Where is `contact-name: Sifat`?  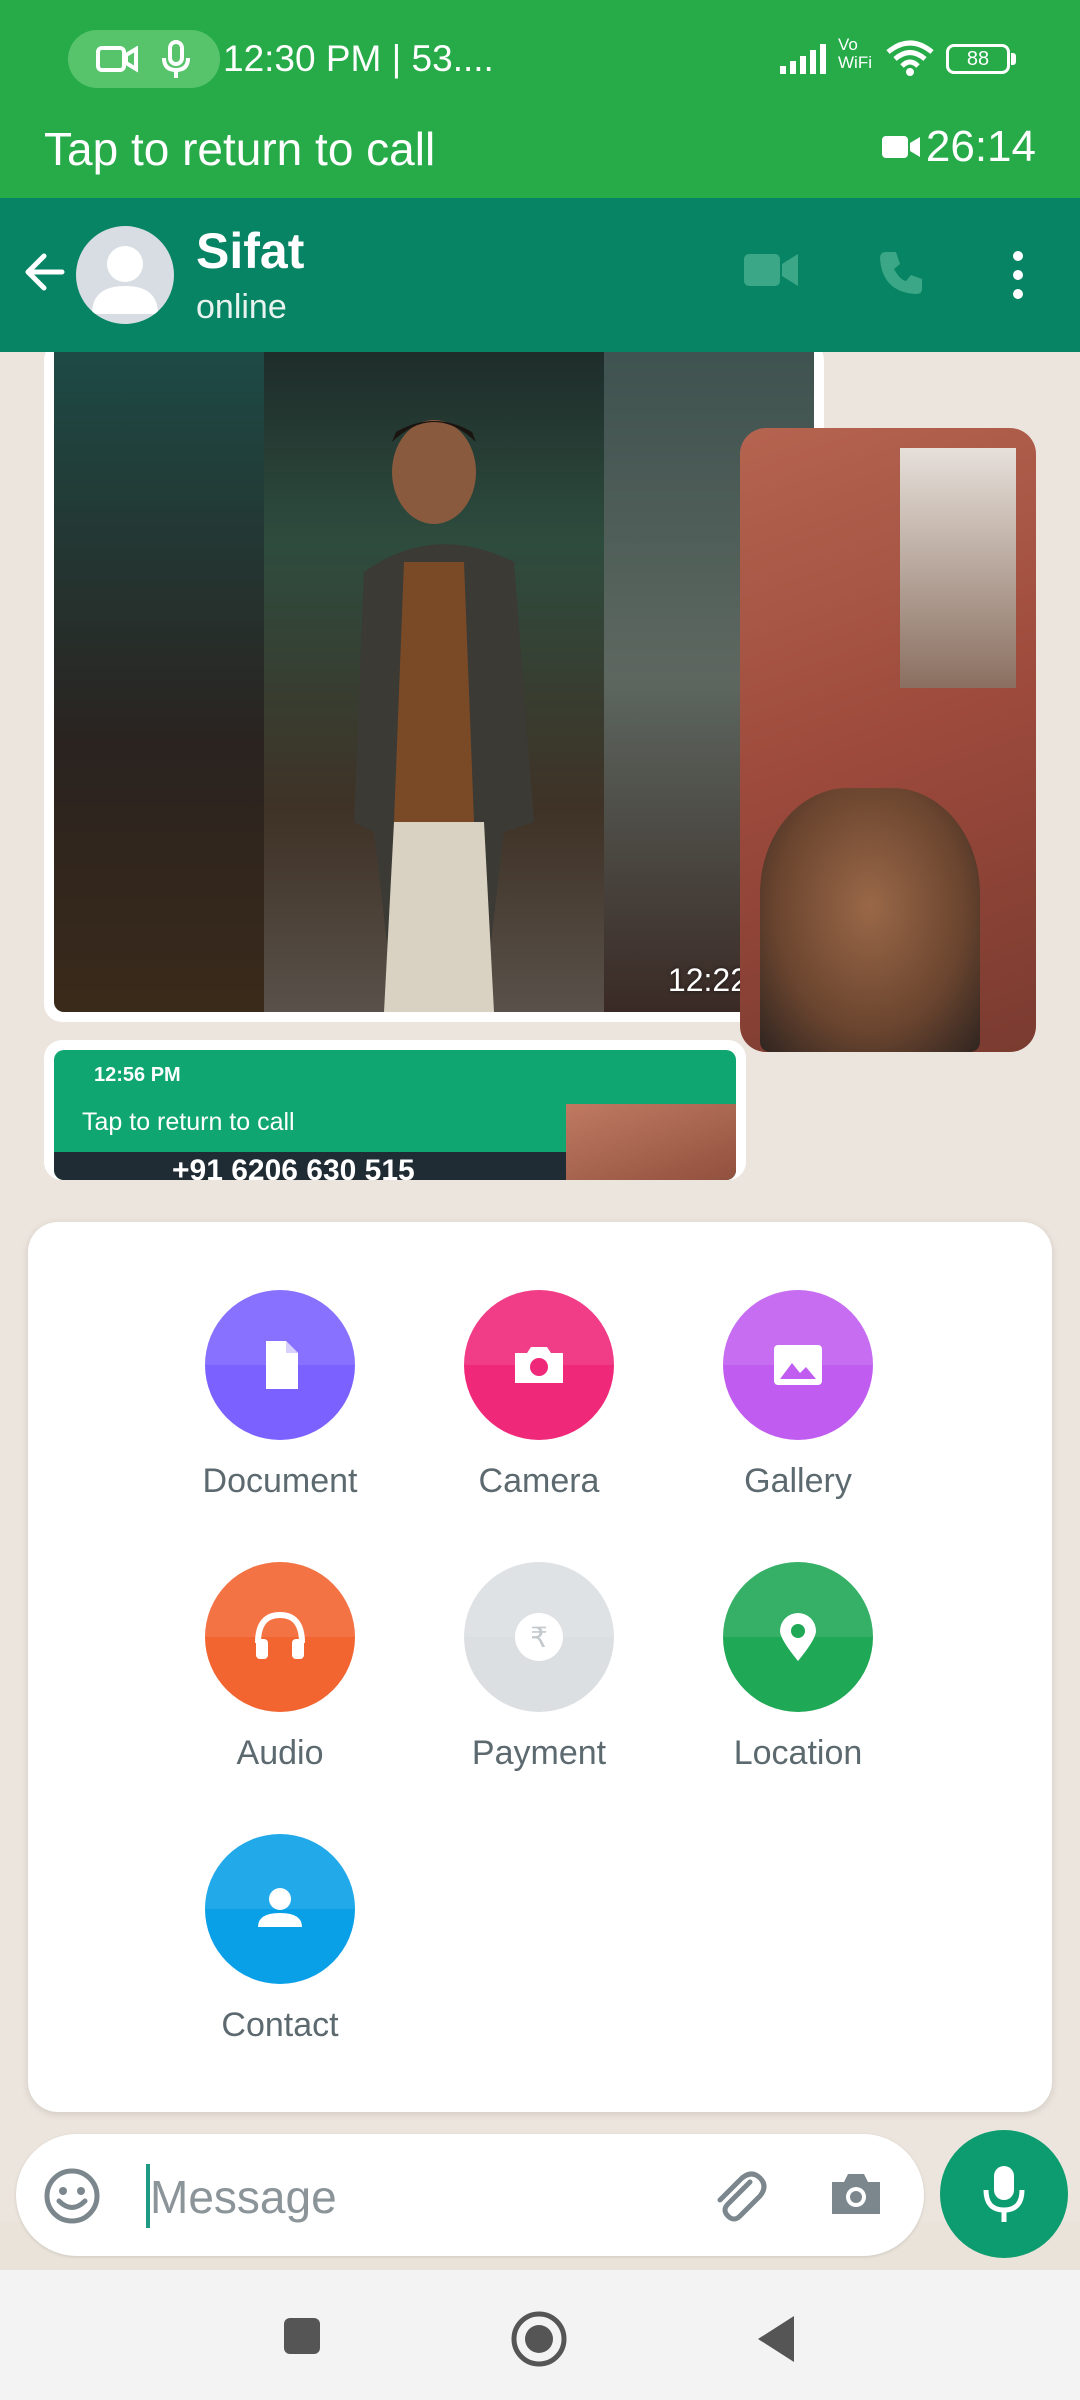 contact-name: Sifat is located at coordinates (250, 251).